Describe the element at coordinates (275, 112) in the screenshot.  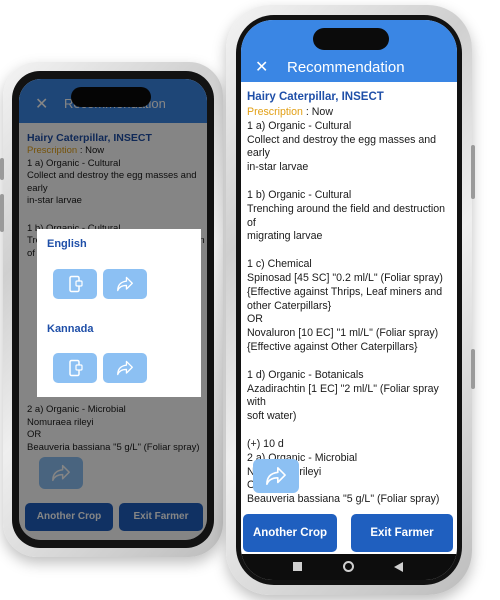
I see `prescription-label: Prescription` at that location.